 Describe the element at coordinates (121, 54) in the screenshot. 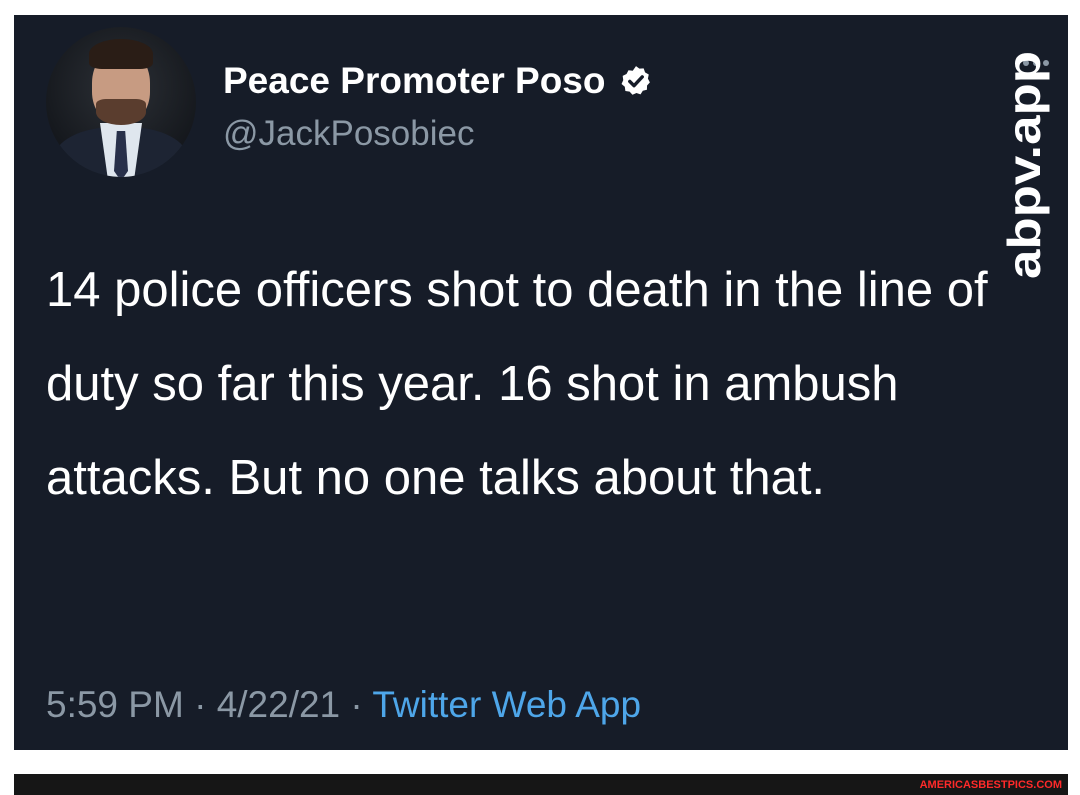

I see `avatar-hair` at that location.